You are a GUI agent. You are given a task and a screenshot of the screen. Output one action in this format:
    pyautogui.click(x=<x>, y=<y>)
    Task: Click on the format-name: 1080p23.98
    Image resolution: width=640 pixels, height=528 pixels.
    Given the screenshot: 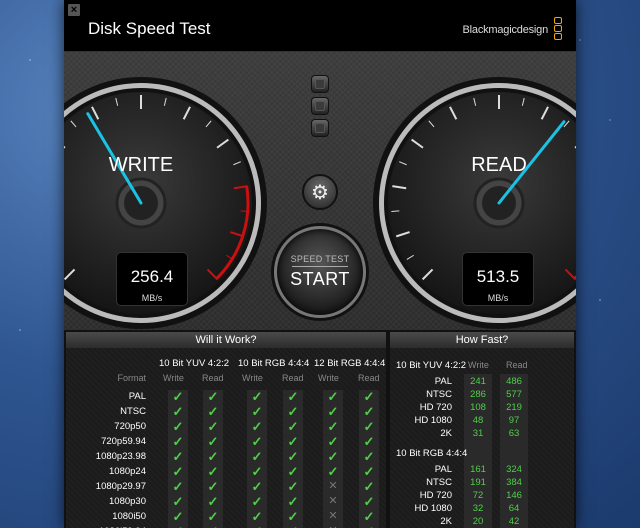 What is the action you would take?
    pyautogui.click(x=120, y=456)
    